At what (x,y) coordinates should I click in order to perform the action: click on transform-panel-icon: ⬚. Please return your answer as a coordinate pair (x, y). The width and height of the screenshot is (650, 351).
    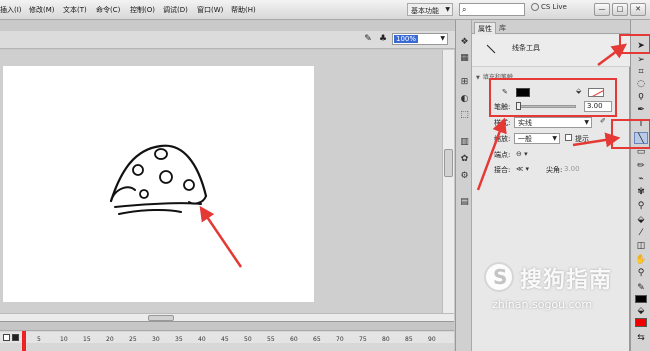
    Looking at the image, I should click on (464, 115).